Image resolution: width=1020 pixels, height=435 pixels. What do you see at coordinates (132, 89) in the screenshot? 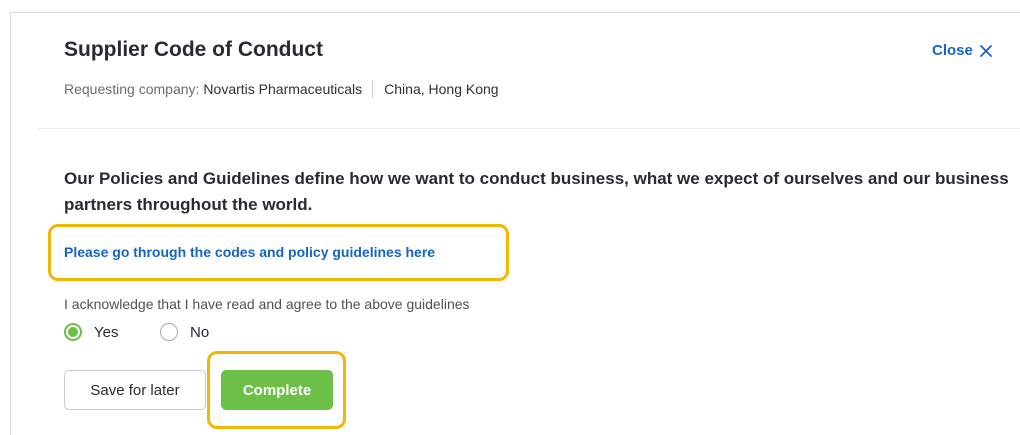
I see `requester-label: Requesting company:` at bounding box center [132, 89].